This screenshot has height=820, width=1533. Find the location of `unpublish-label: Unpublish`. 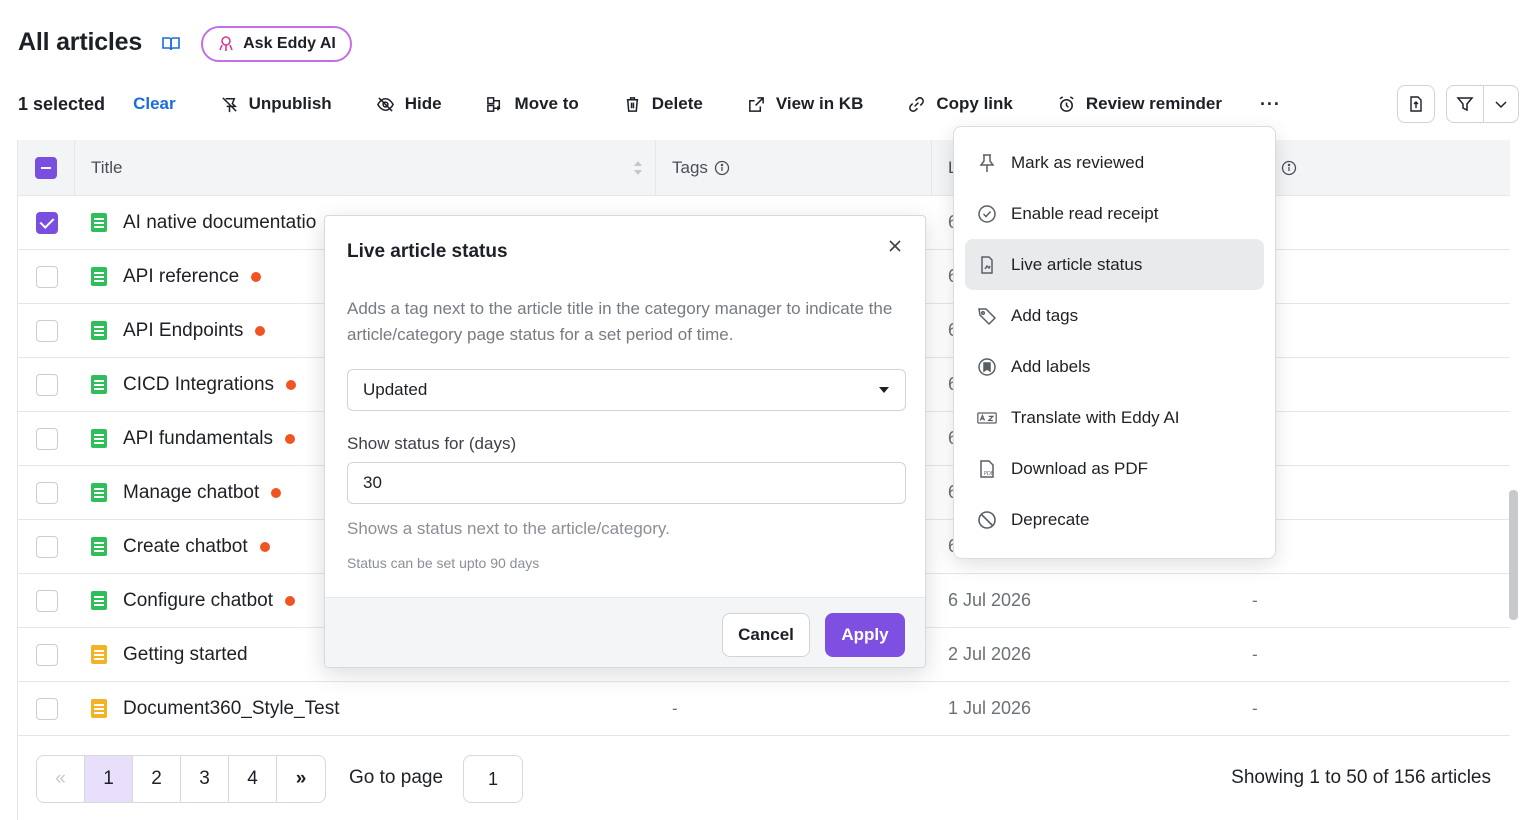

unpublish-label: Unpublish is located at coordinates (290, 103).